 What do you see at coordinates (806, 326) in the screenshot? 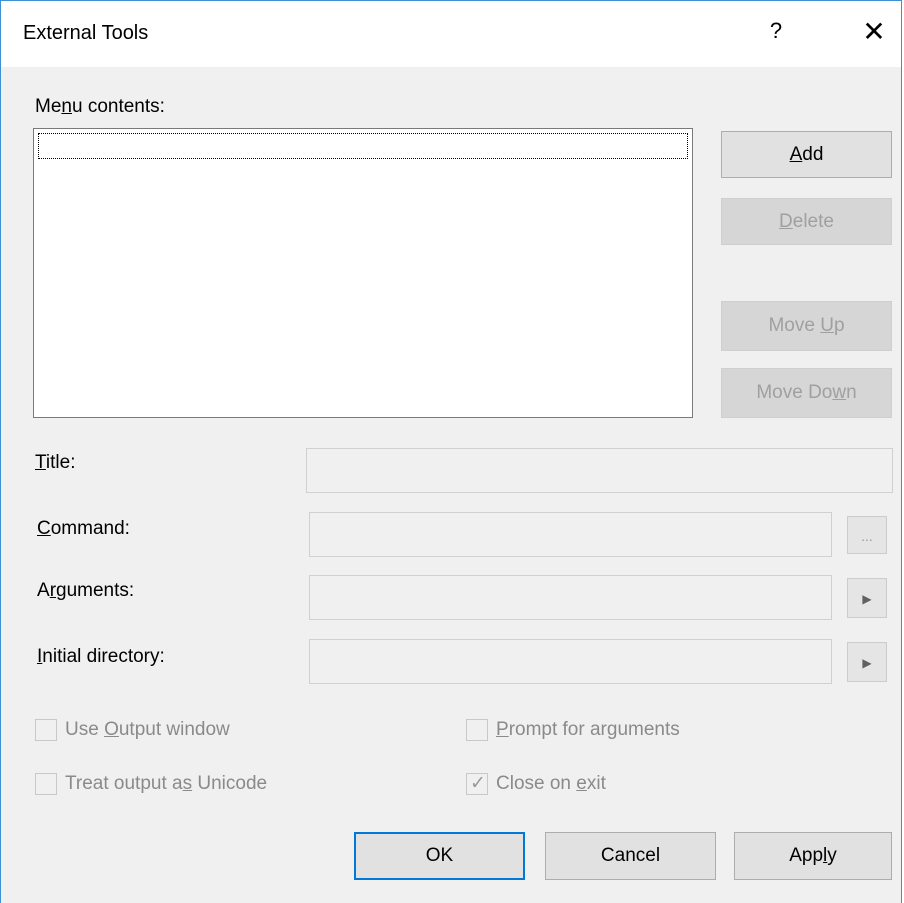
I see `move-up-button: Move Up` at bounding box center [806, 326].